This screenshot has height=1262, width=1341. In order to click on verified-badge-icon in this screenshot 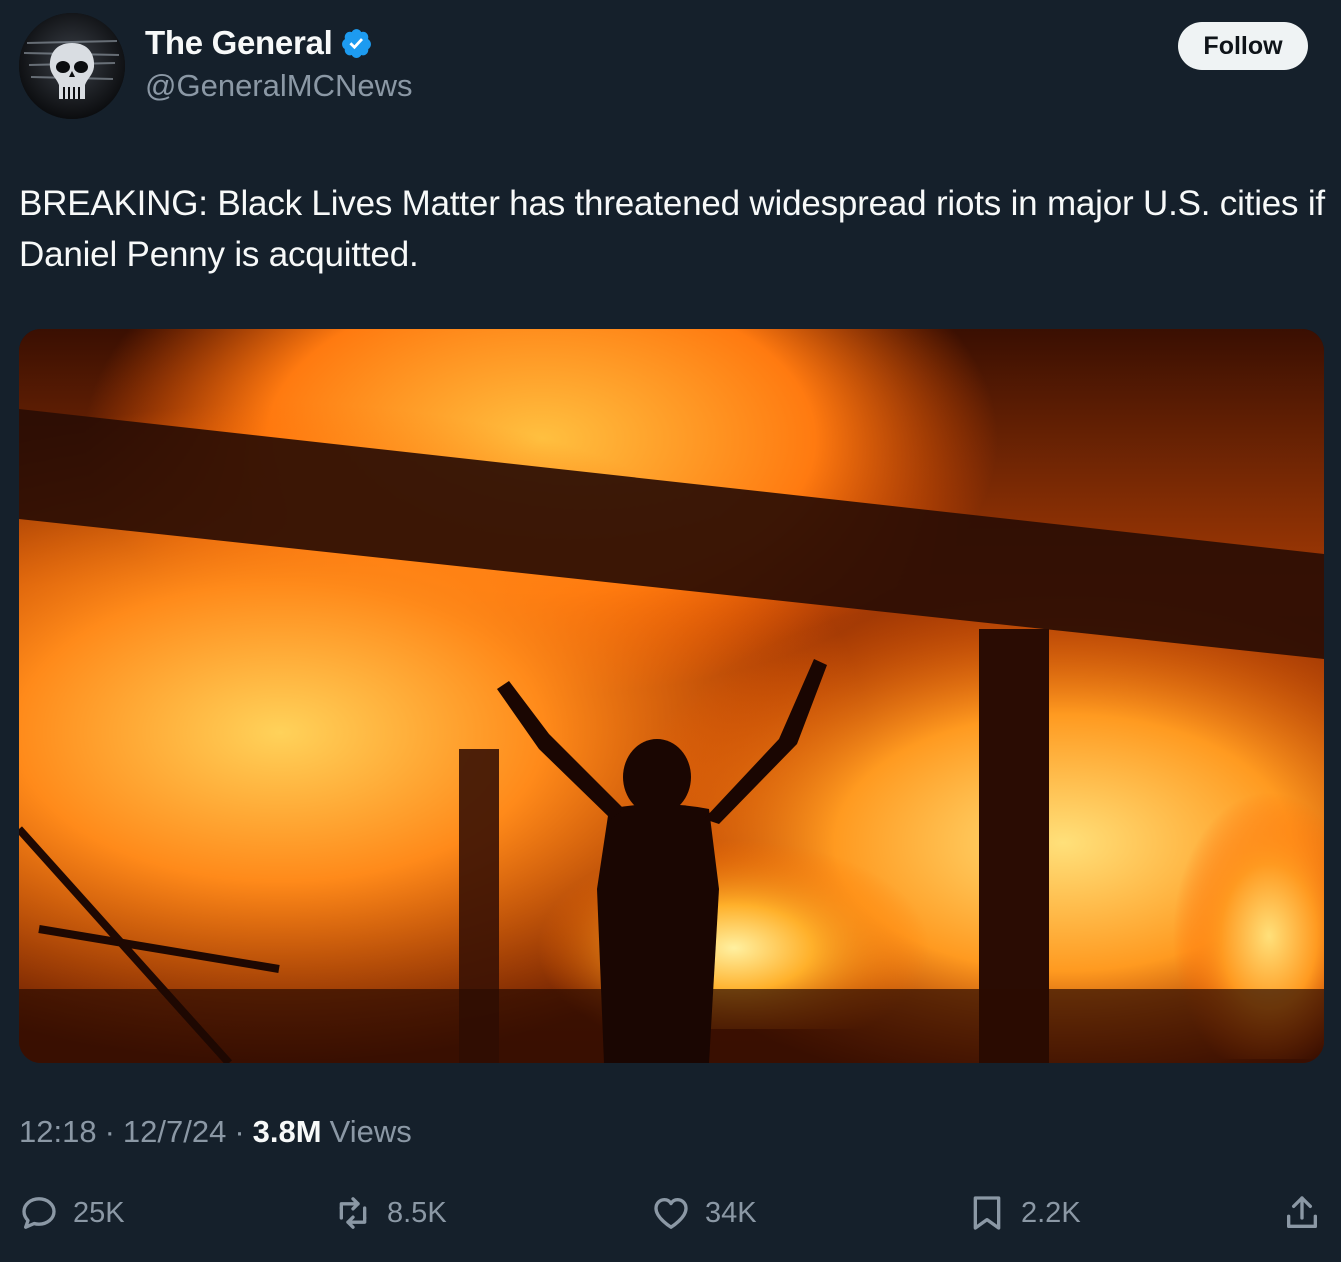, I will do `click(356, 43)`.